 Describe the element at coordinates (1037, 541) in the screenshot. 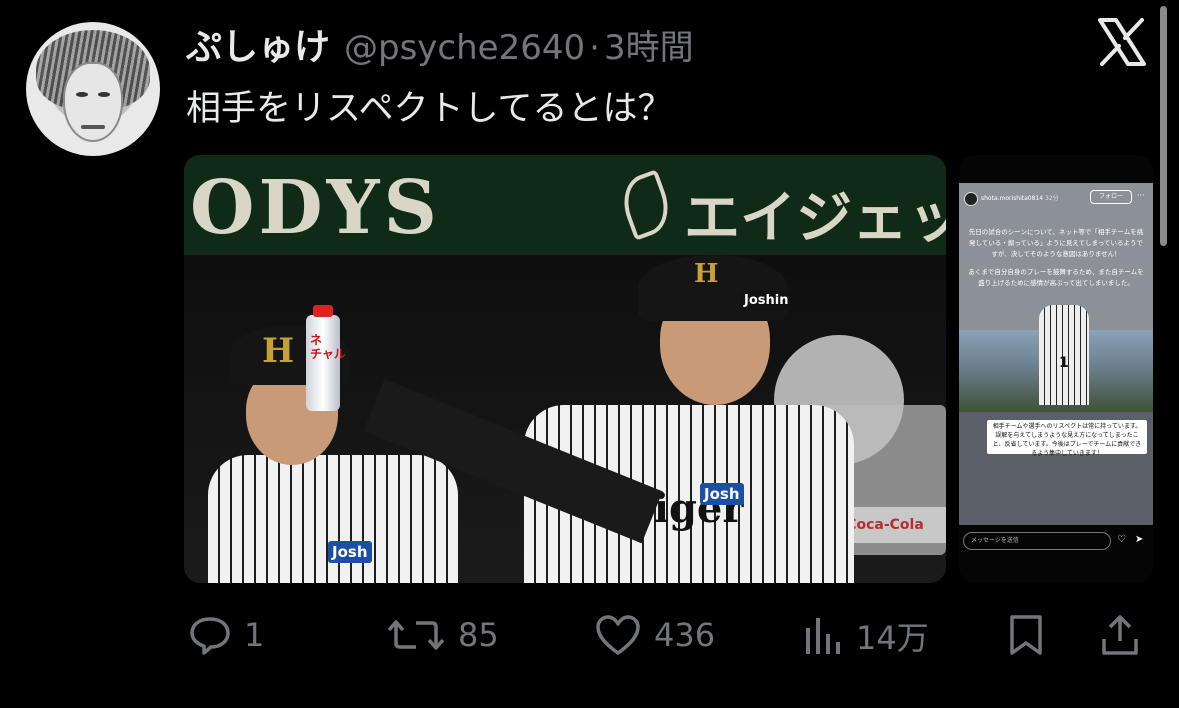

I see `story-message-field: メッセージを送信` at that location.